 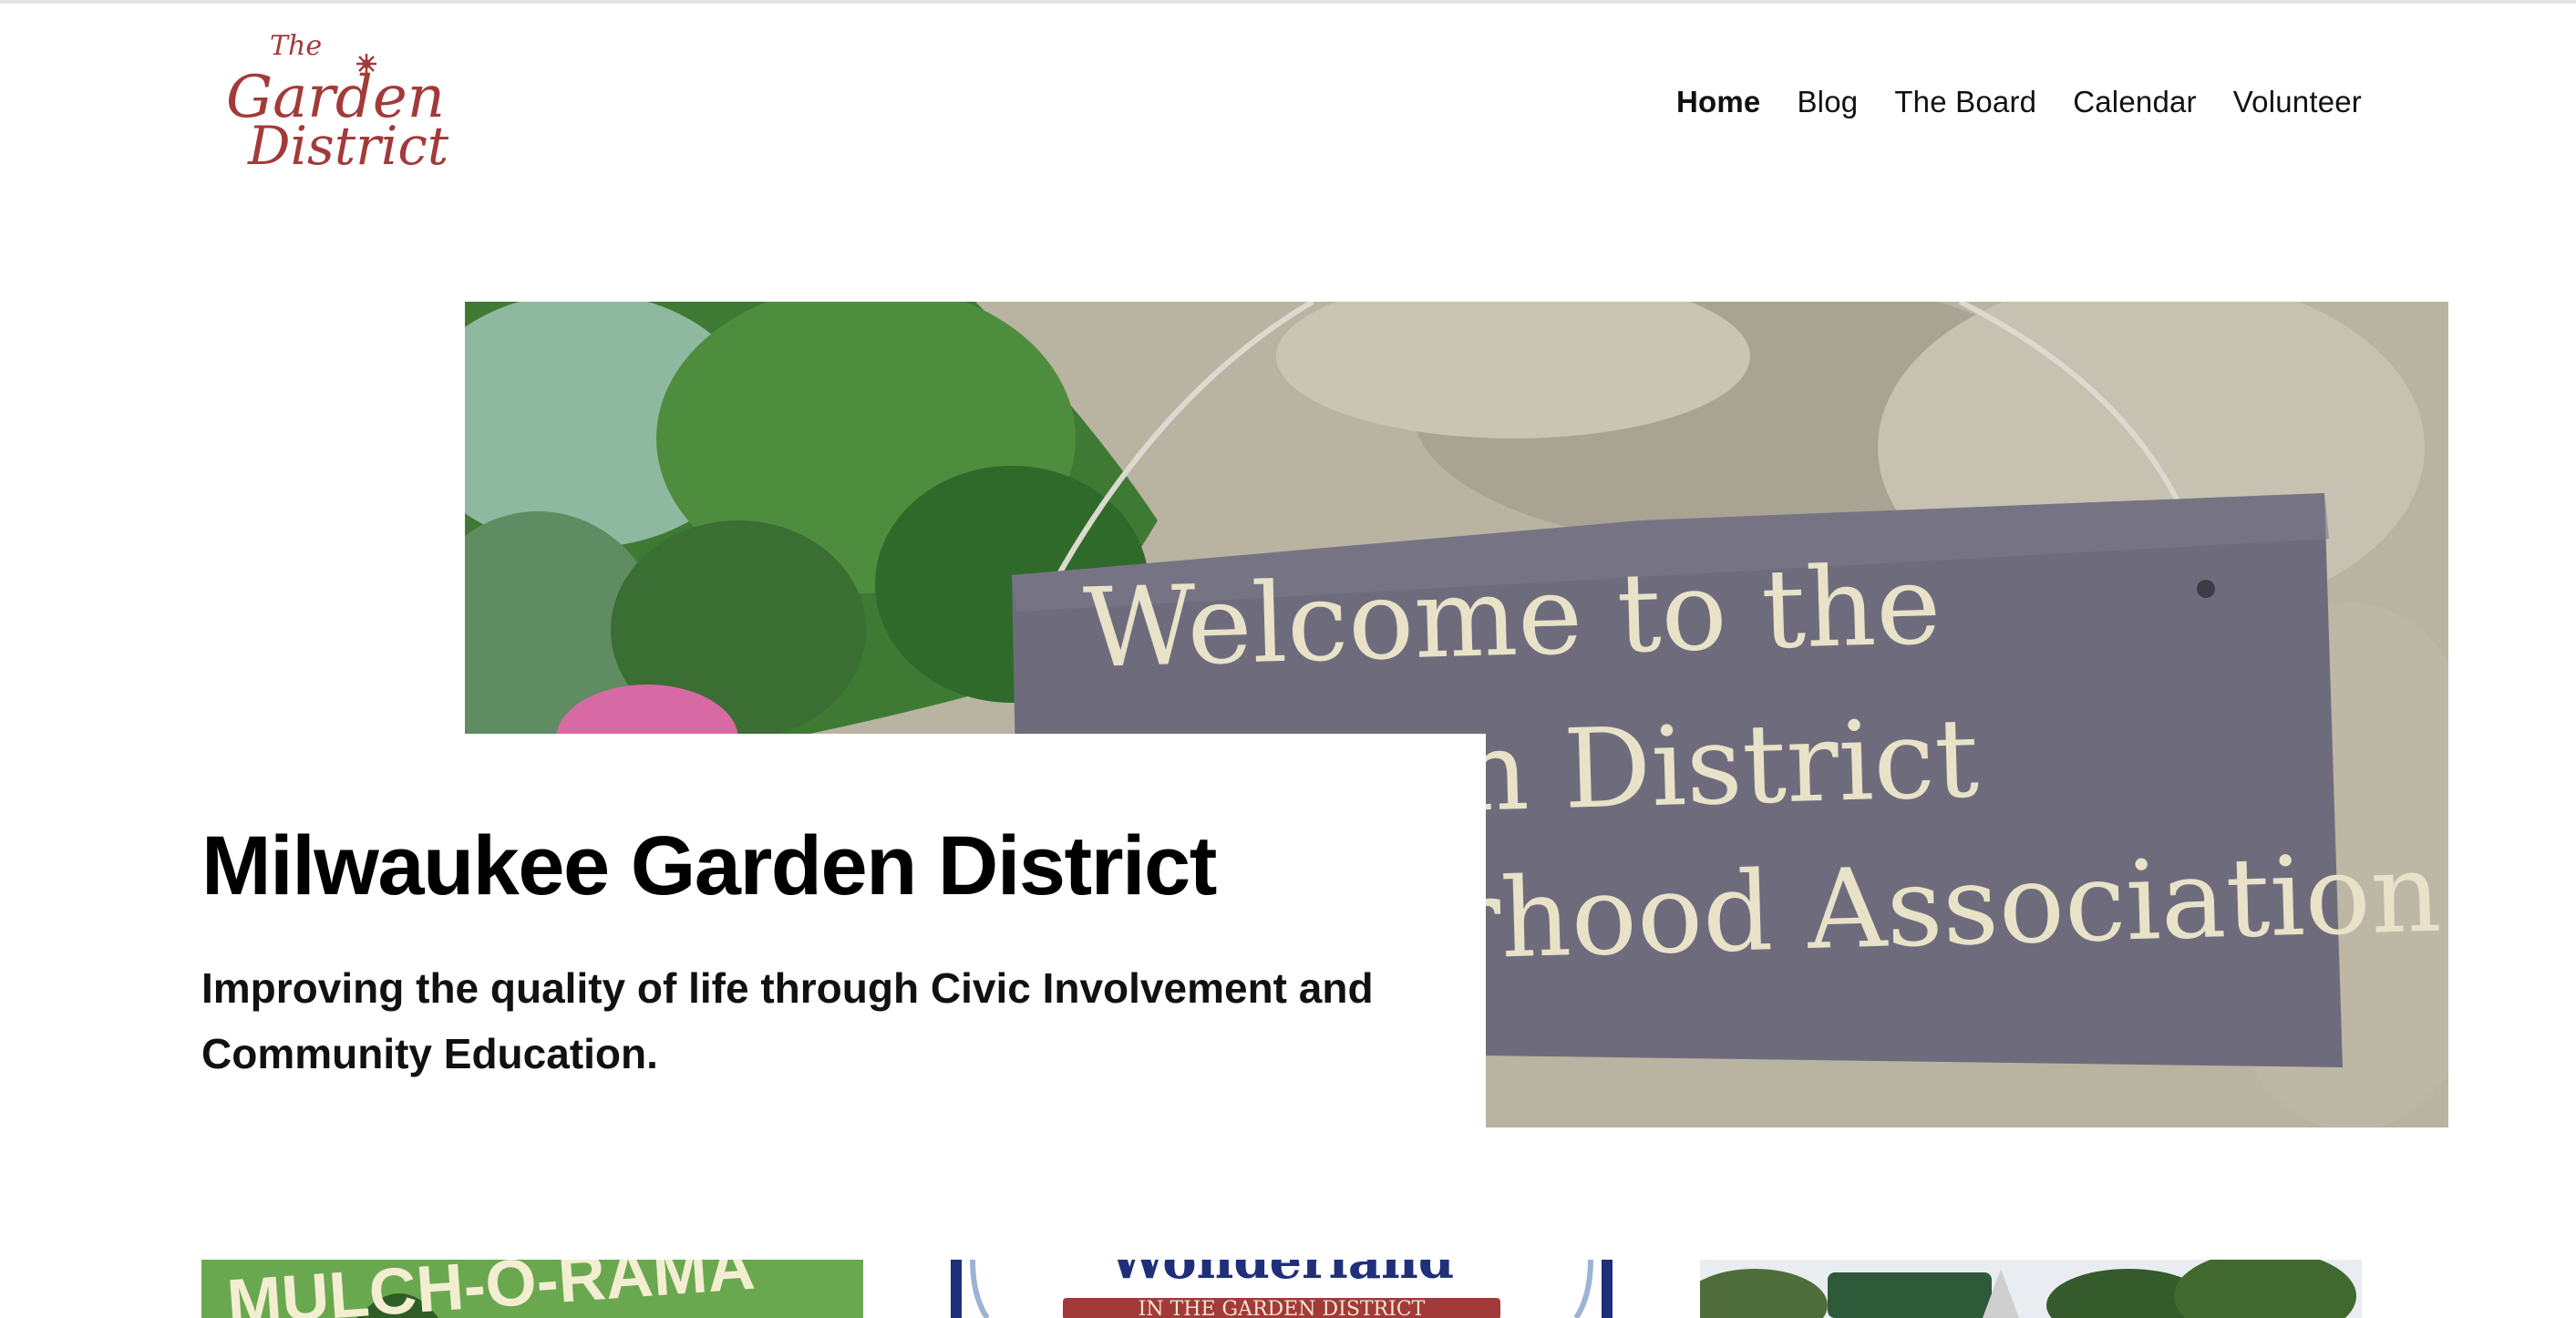 I want to click on nav-calendar: Calendar, so click(x=2135, y=102).